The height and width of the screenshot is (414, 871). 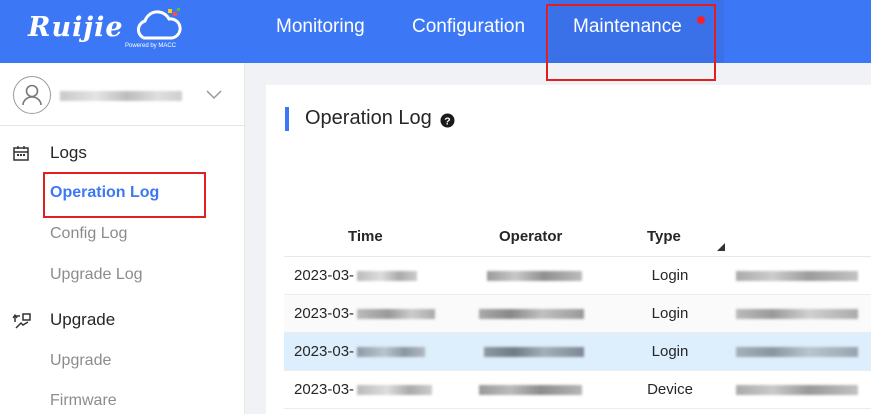 What do you see at coordinates (88, 234) in the screenshot?
I see `sidebar-item-config-log: Config Log` at bounding box center [88, 234].